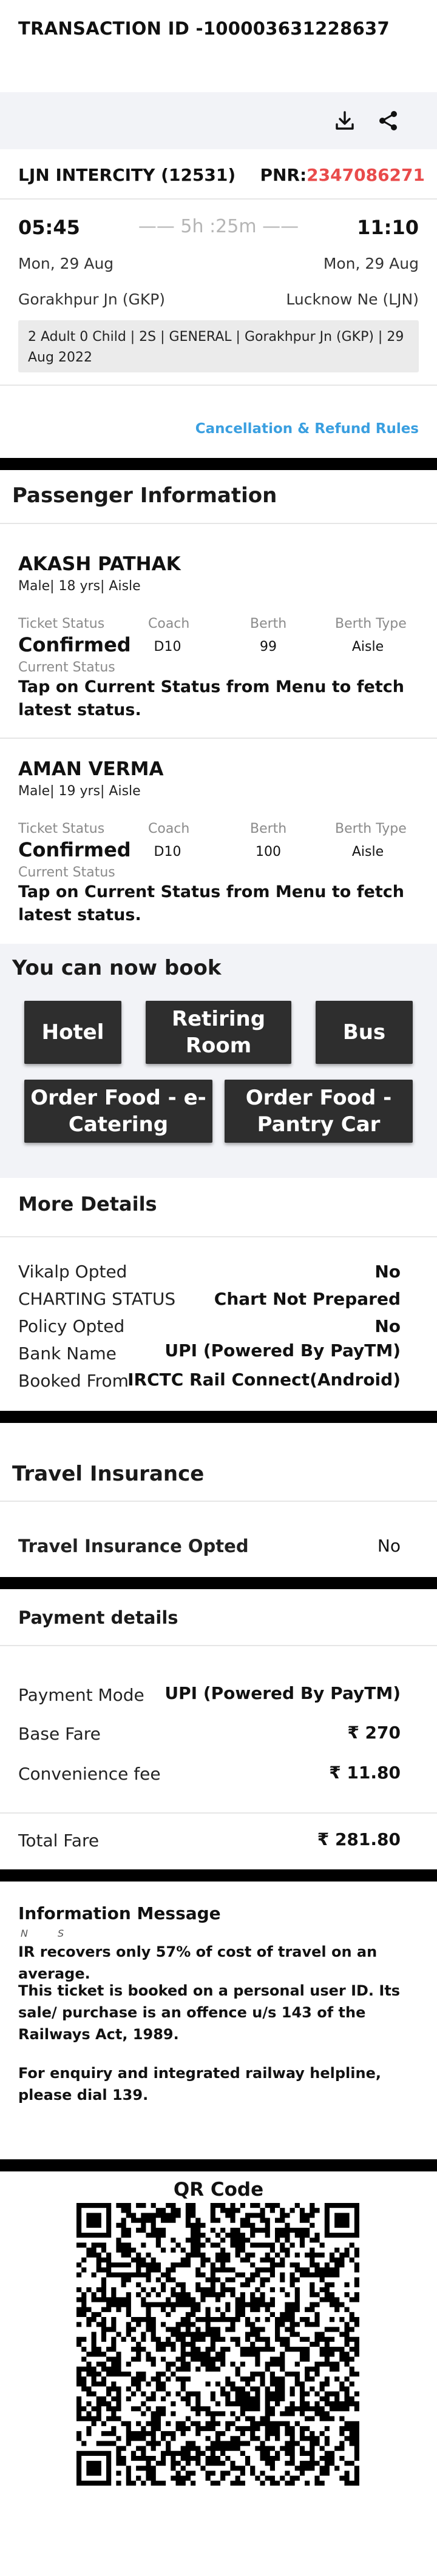 The height and width of the screenshot is (2576, 437). I want to click on retiring-room-button: Retiring Room, so click(218, 1032).